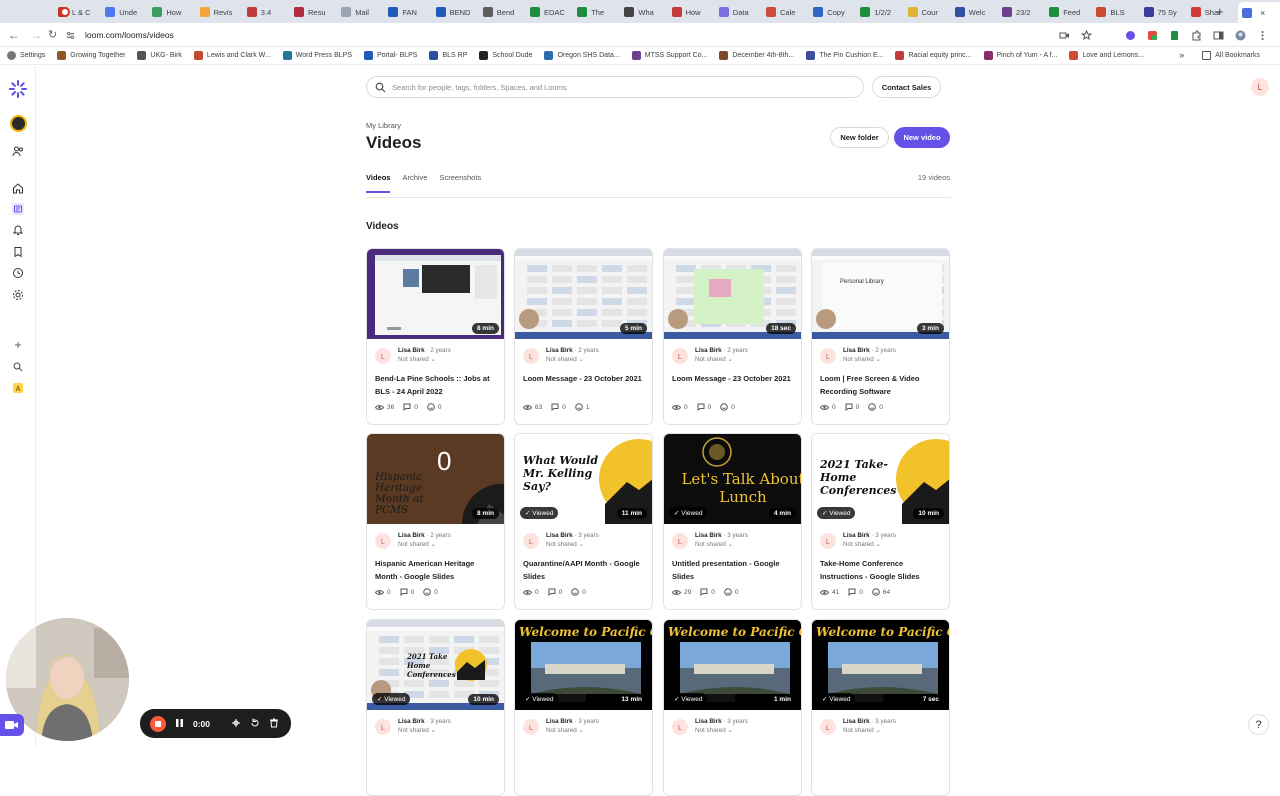 This screenshot has height=796, width=1280. Describe the element at coordinates (646, 12) in the screenshot. I see `browser-tab: Wha` at that location.